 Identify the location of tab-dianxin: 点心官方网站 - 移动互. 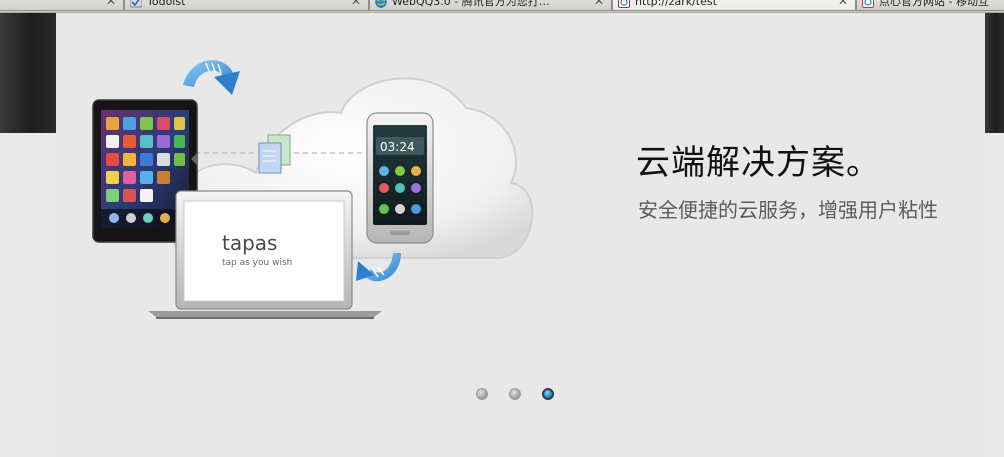
(930, 5).